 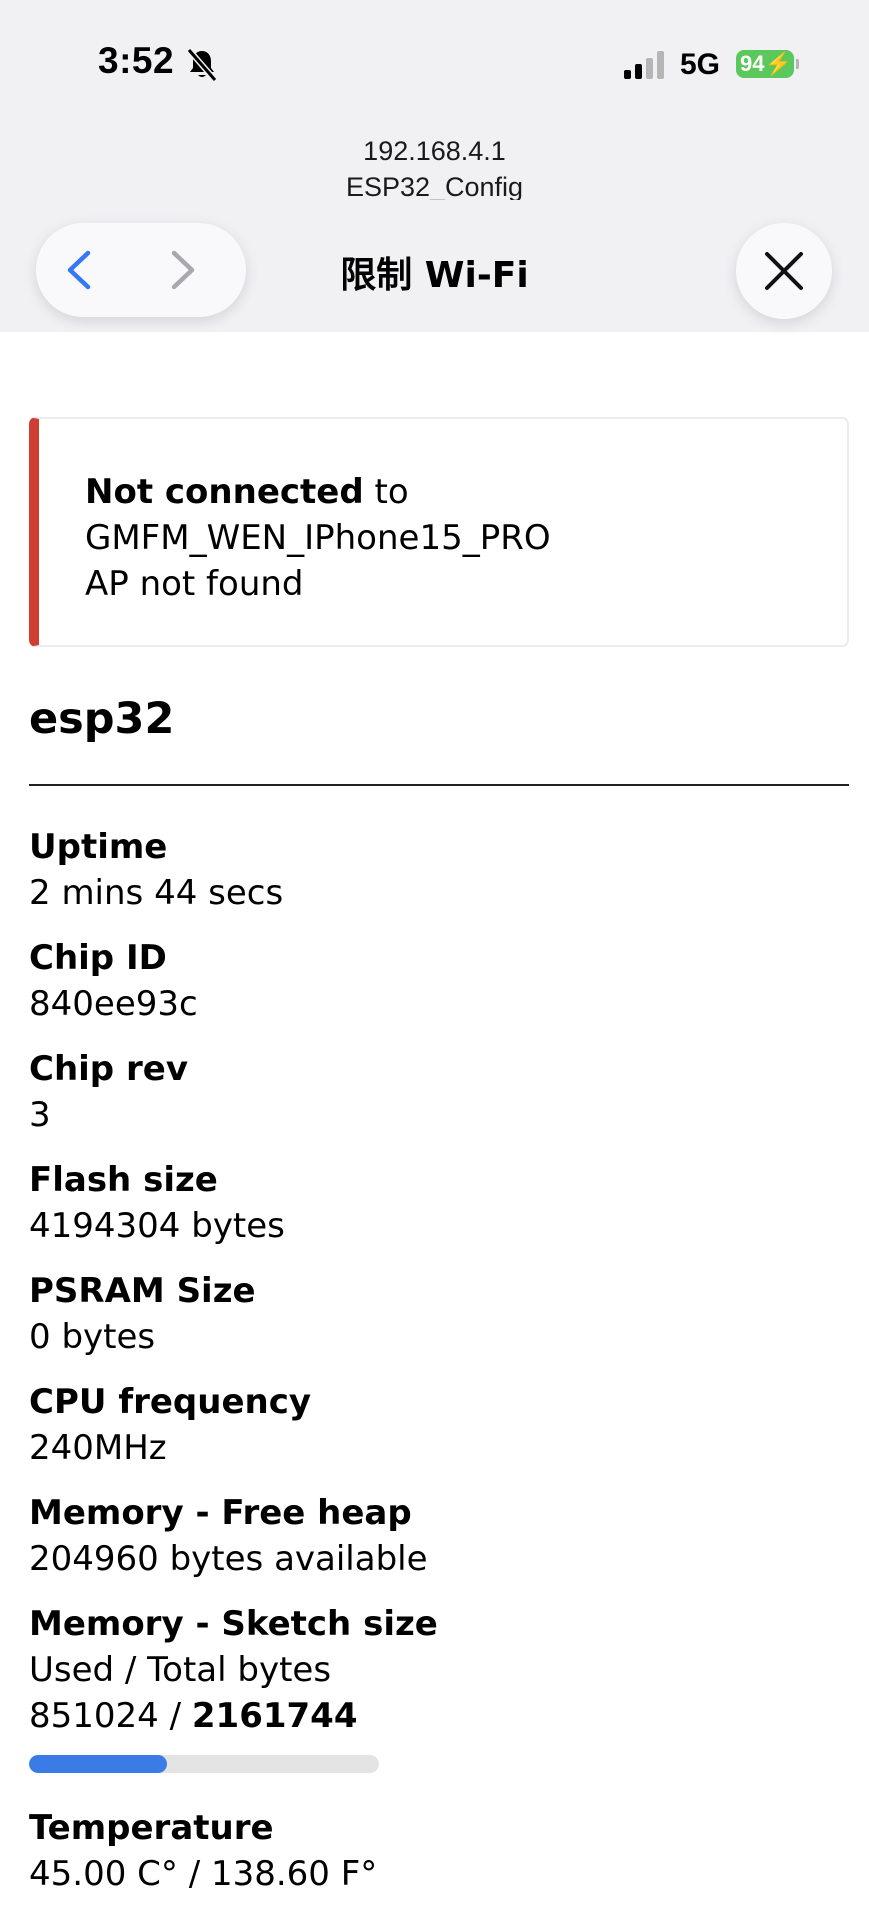 I want to click on info-label: PSRAM Size, so click(x=142, y=1291).